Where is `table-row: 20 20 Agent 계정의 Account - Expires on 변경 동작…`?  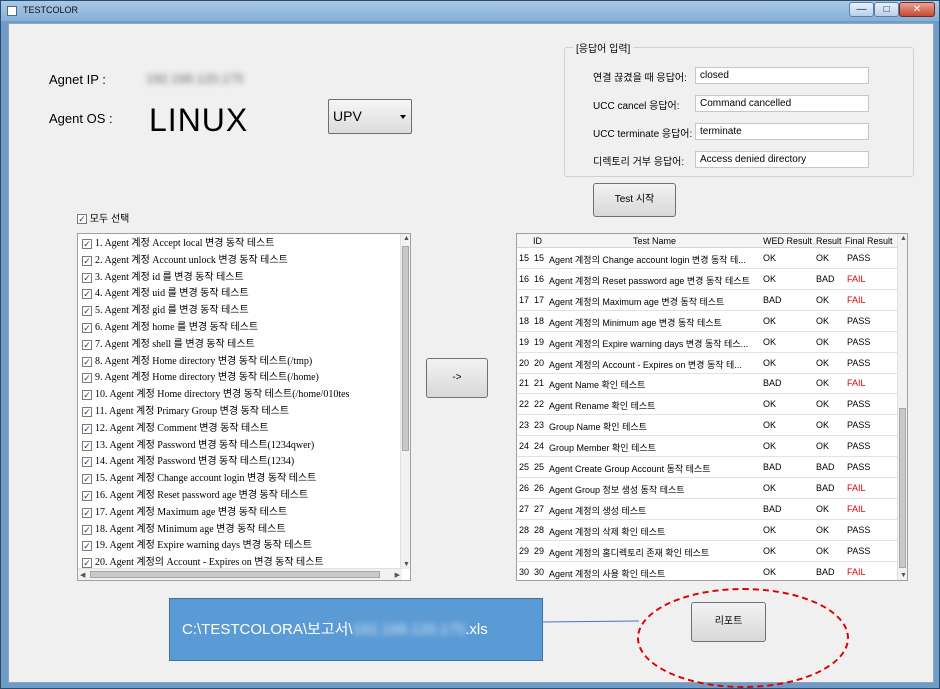
table-row: 20 20 Agent 계정의 Account - Expires on 변경 동작… is located at coordinates (707, 363).